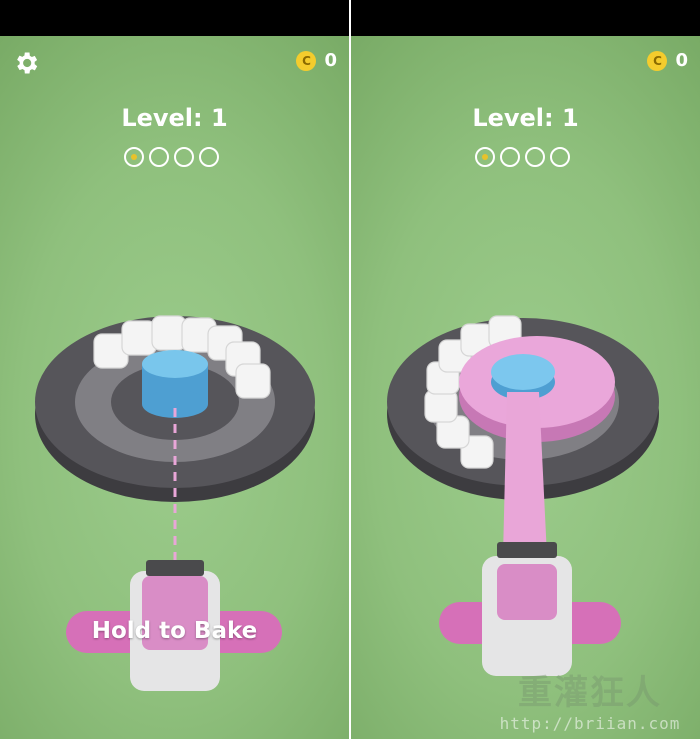 The height and width of the screenshot is (739, 700). I want to click on baker-machine, so click(530, 609).